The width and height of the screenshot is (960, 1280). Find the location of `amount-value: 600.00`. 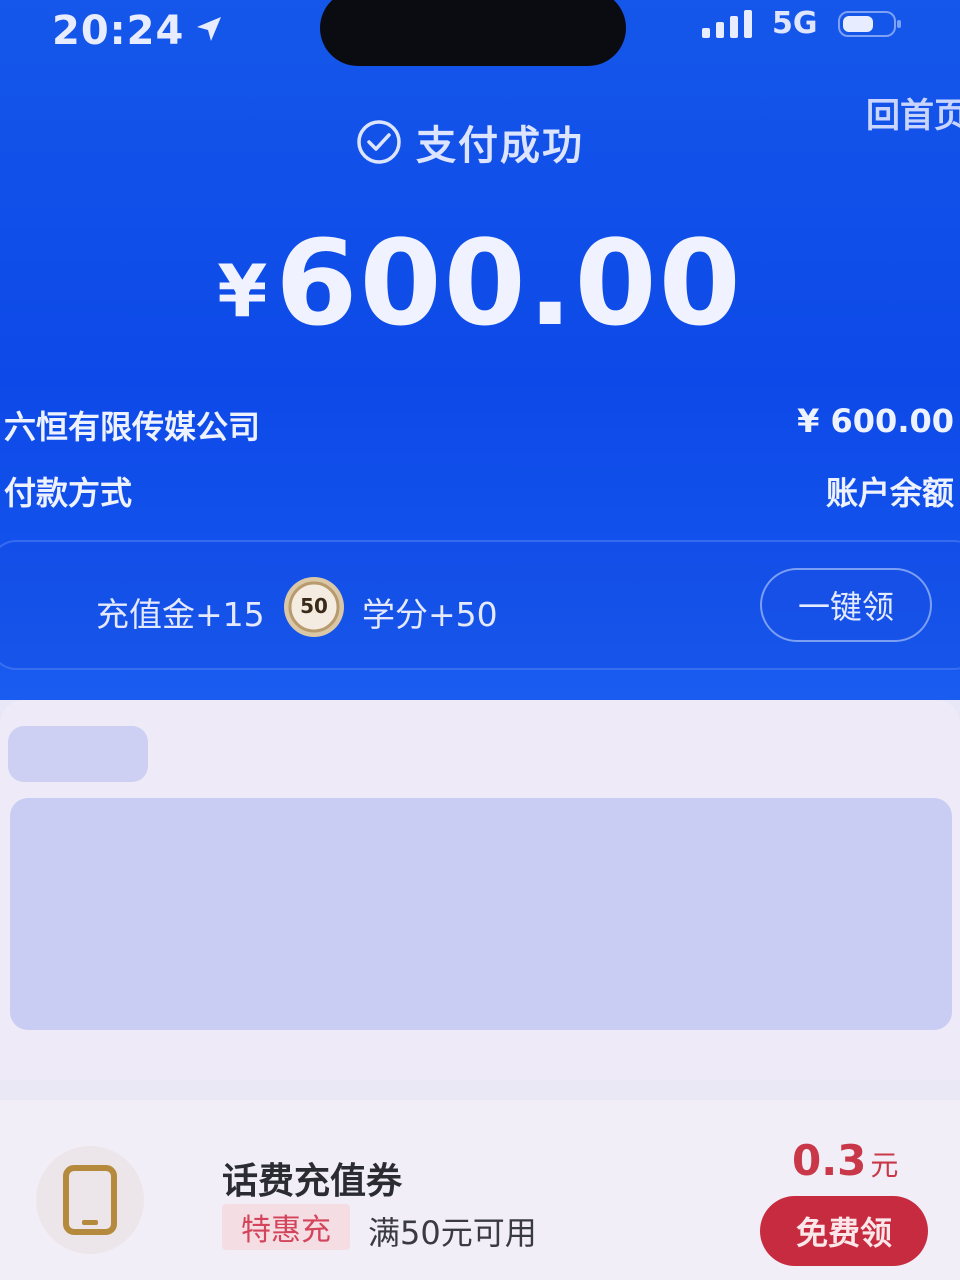

amount-value: 600.00 is located at coordinates (509, 283).